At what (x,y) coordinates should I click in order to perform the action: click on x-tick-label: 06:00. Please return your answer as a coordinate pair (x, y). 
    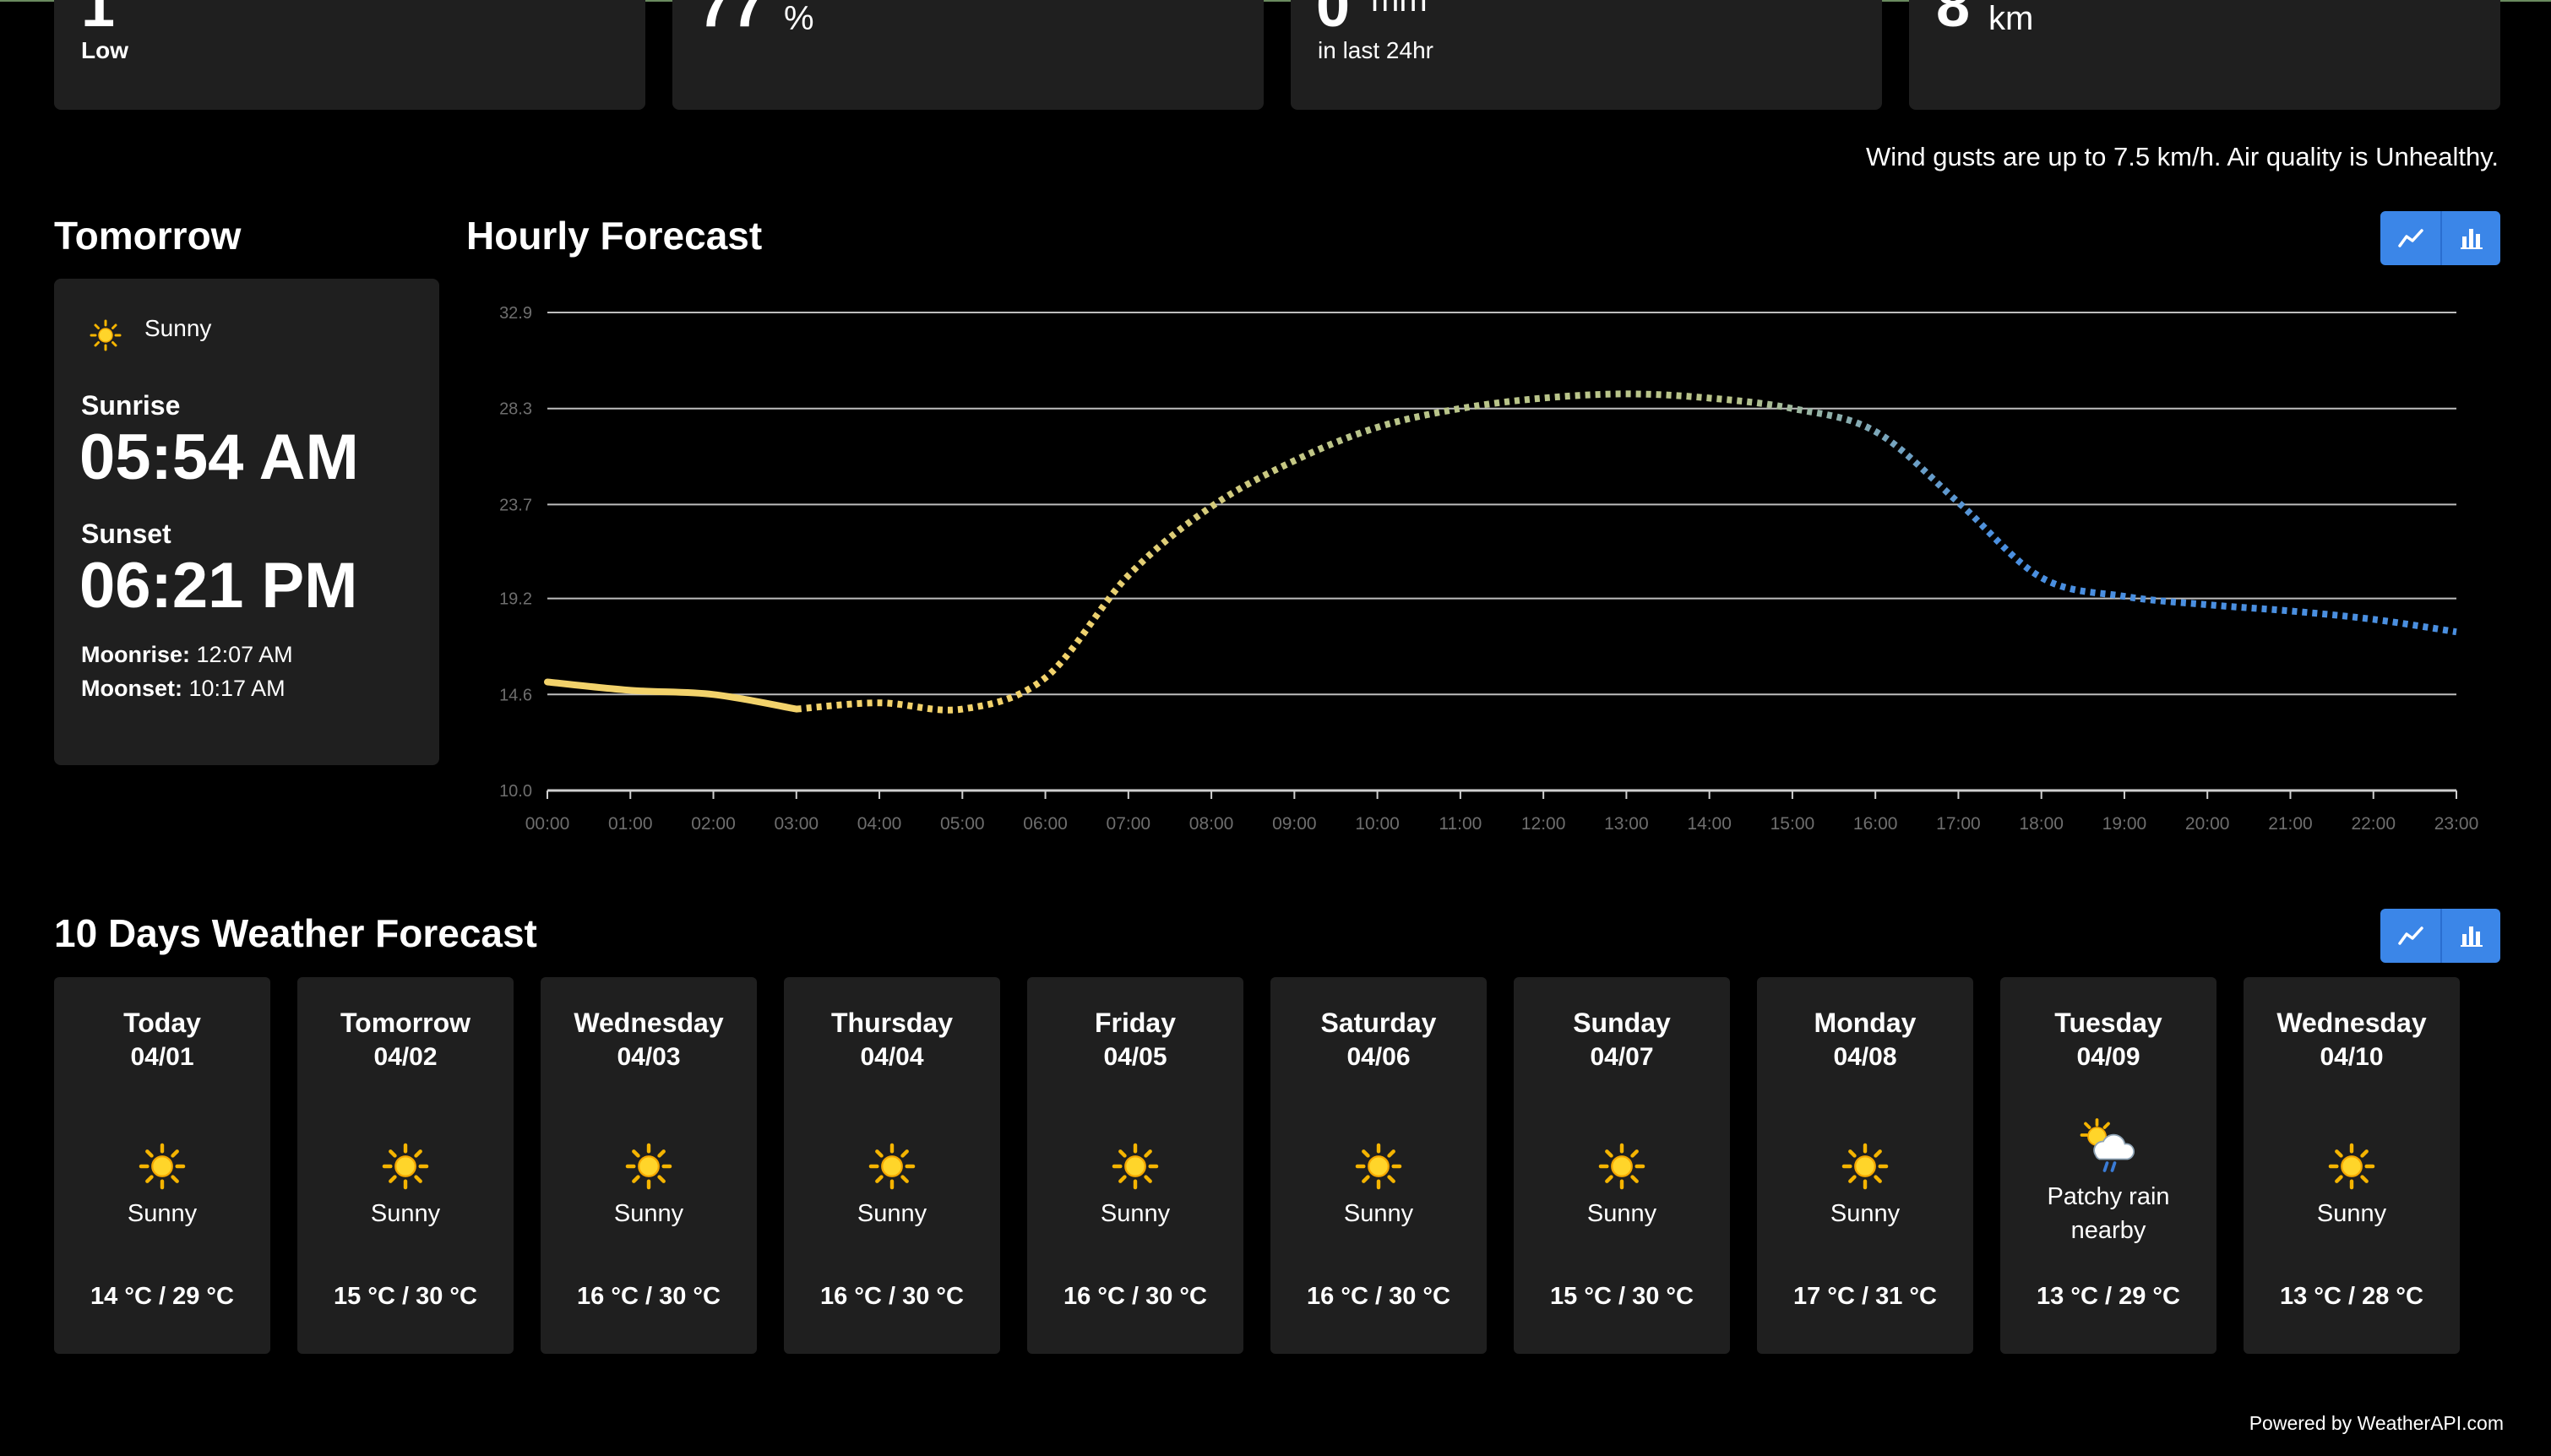
    Looking at the image, I should click on (1045, 824).